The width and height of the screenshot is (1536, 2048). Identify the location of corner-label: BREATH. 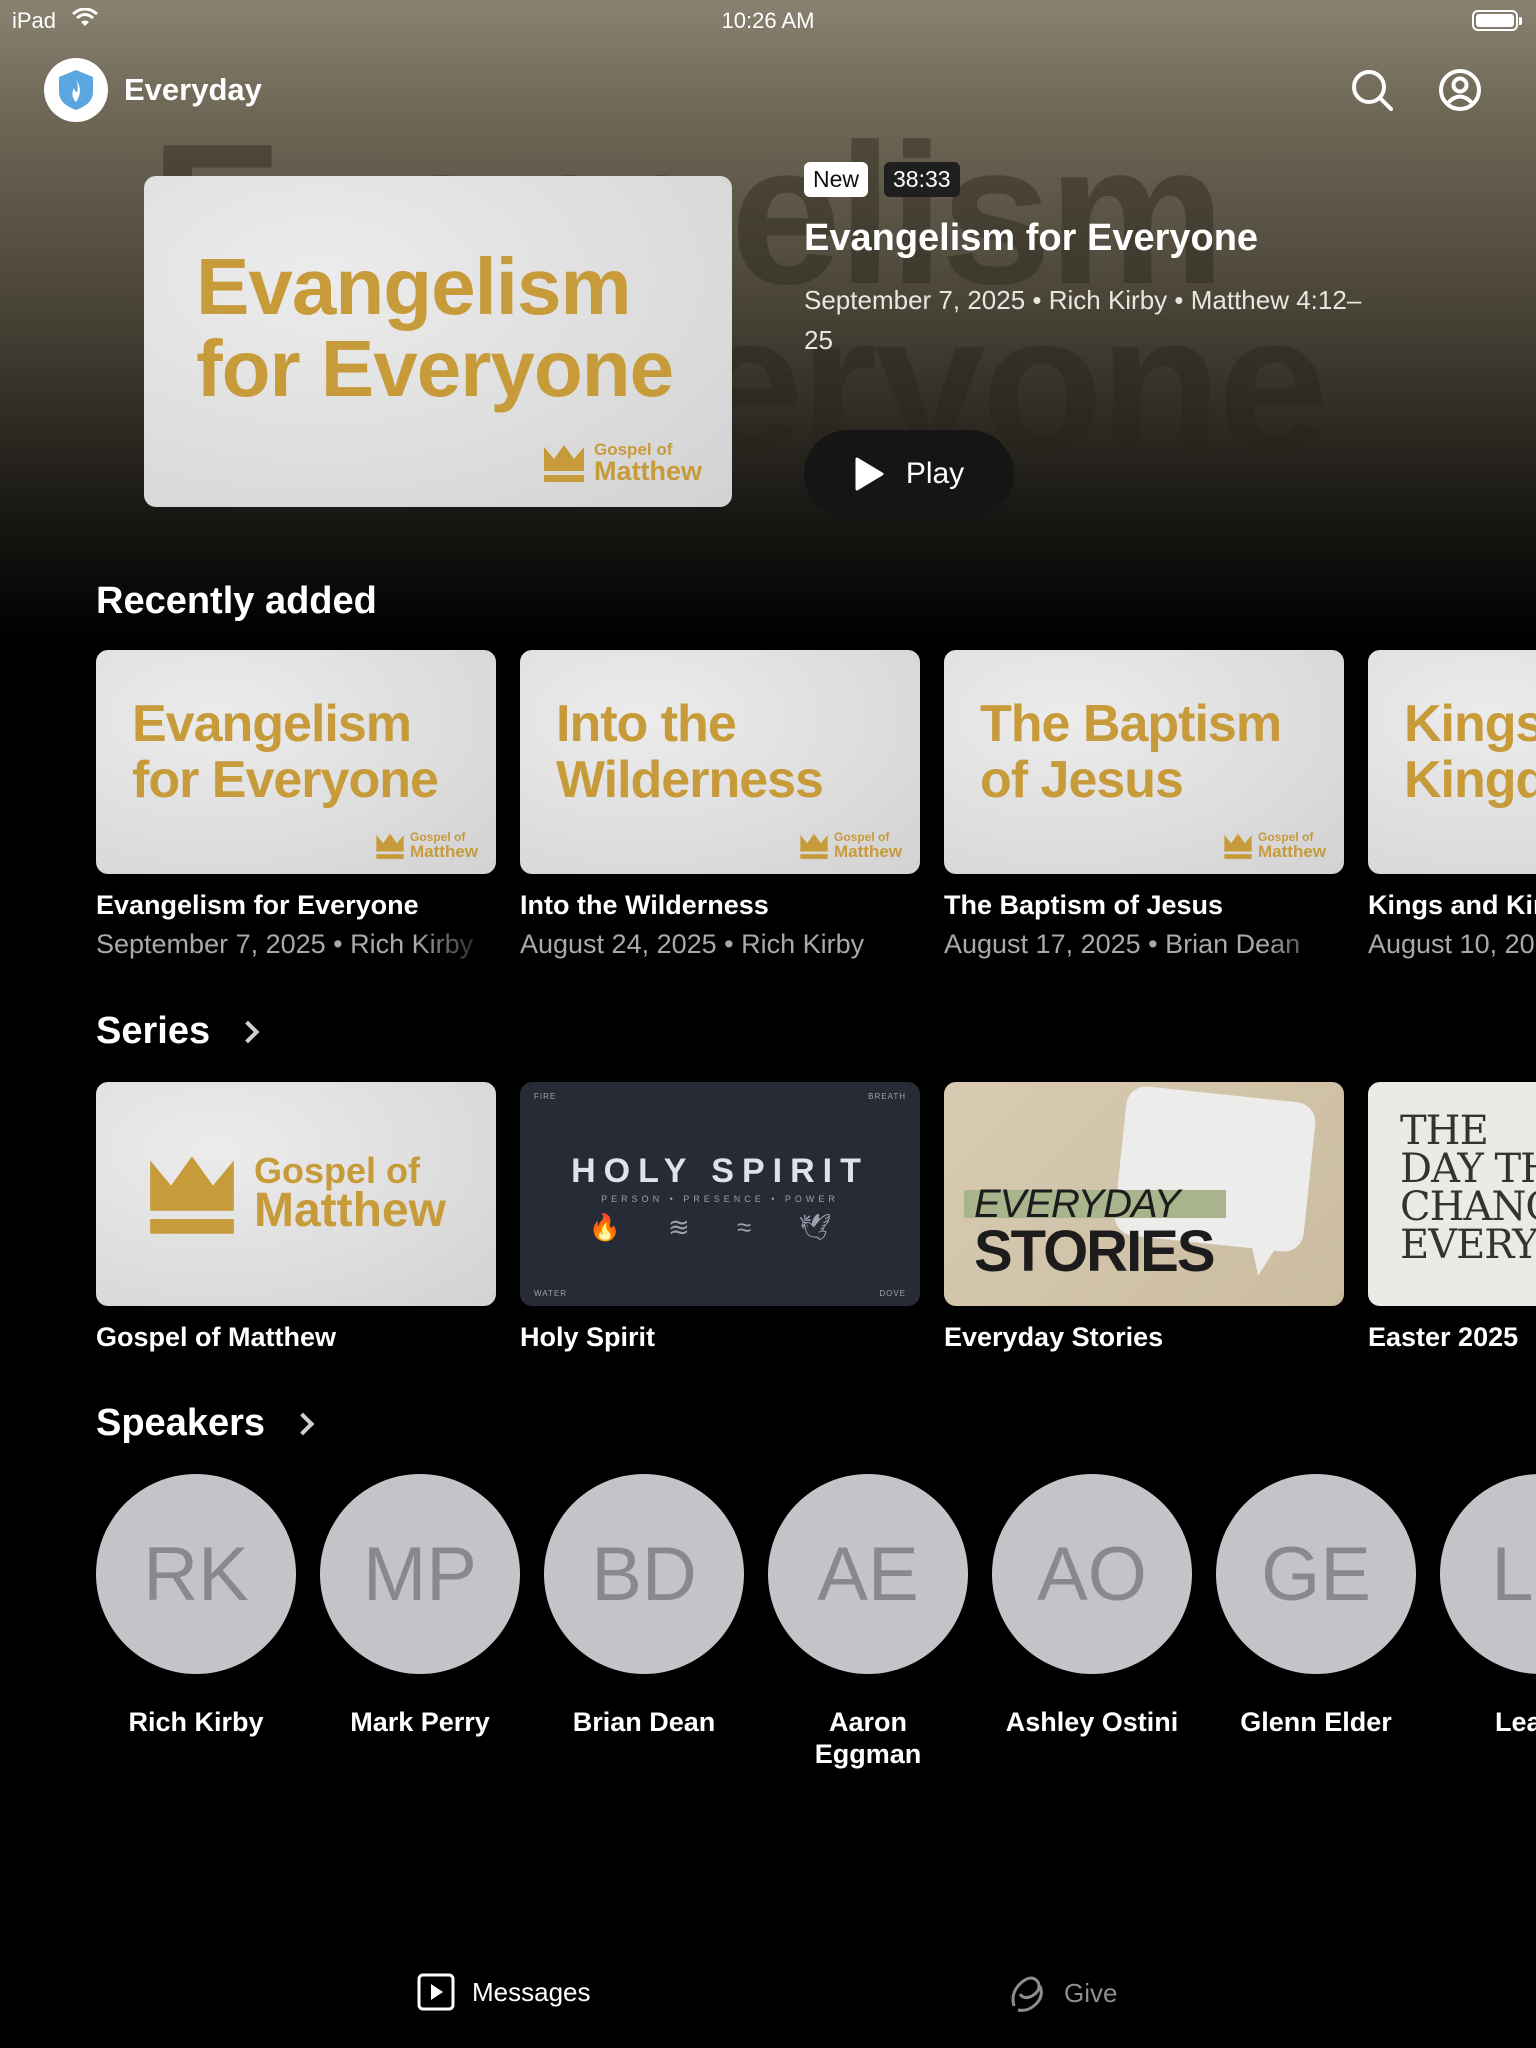
(887, 1096).